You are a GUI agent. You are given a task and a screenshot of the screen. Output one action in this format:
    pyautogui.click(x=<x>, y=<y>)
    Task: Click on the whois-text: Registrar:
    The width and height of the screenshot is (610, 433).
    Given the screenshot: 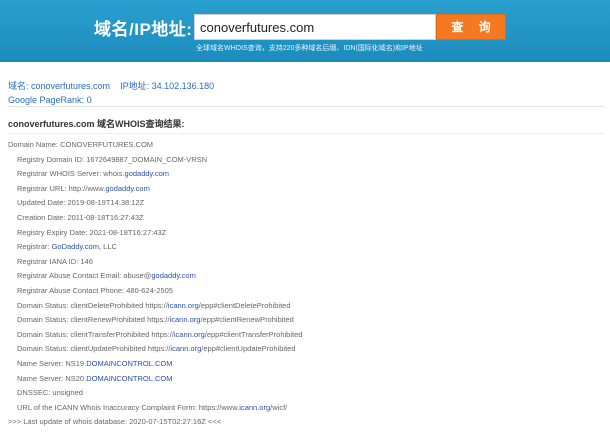 What is the action you would take?
    pyautogui.click(x=34, y=247)
    